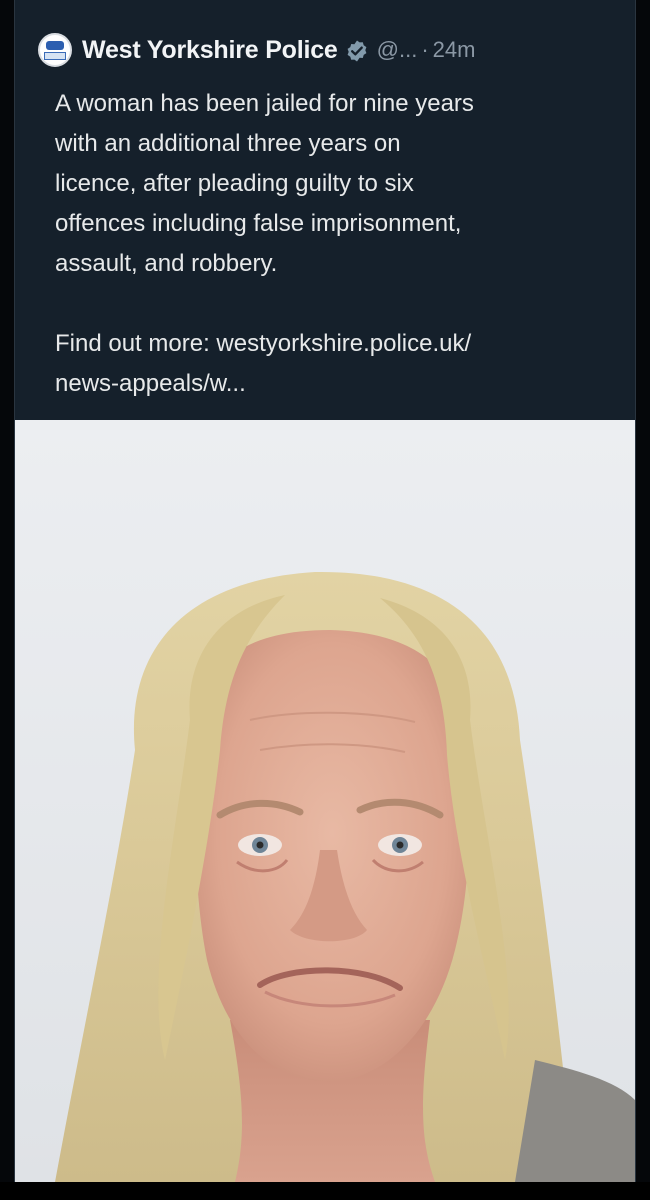 This screenshot has width=650, height=1200. I want to click on police-logo-avatar, so click(55, 50).